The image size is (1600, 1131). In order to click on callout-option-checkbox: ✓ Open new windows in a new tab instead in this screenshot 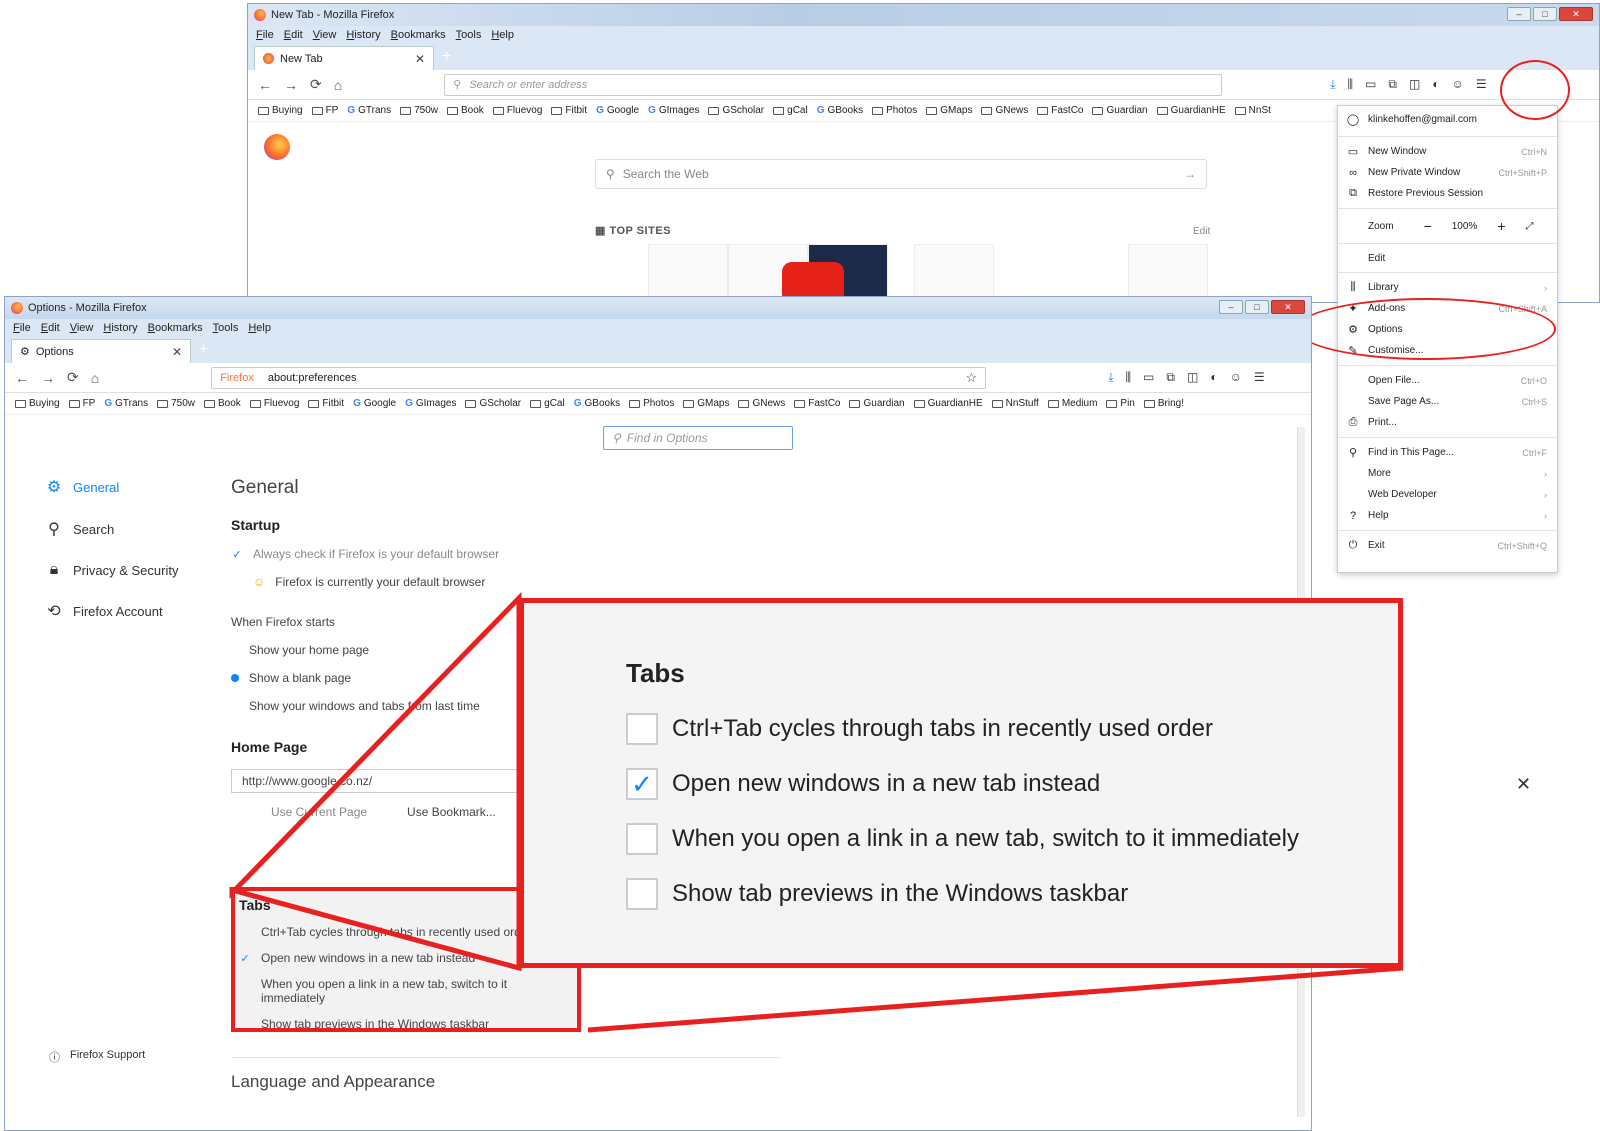, I will do `click(863, 784)`.